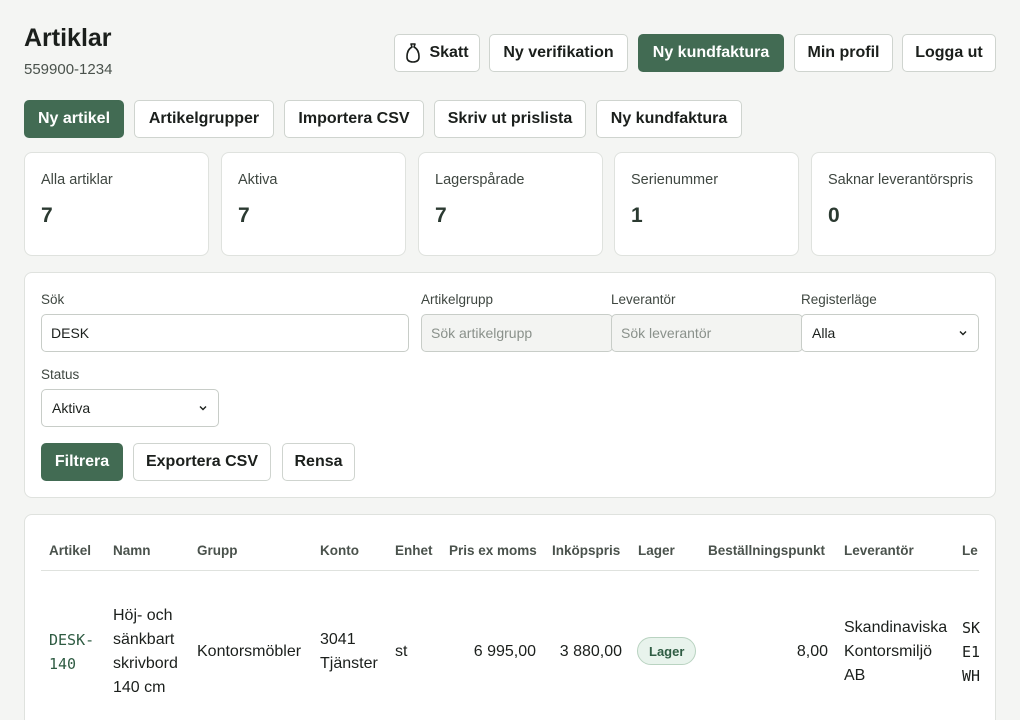 The image size is (1020, 720). I want to click on supplier-ref-line: E1, so click(971, 652).